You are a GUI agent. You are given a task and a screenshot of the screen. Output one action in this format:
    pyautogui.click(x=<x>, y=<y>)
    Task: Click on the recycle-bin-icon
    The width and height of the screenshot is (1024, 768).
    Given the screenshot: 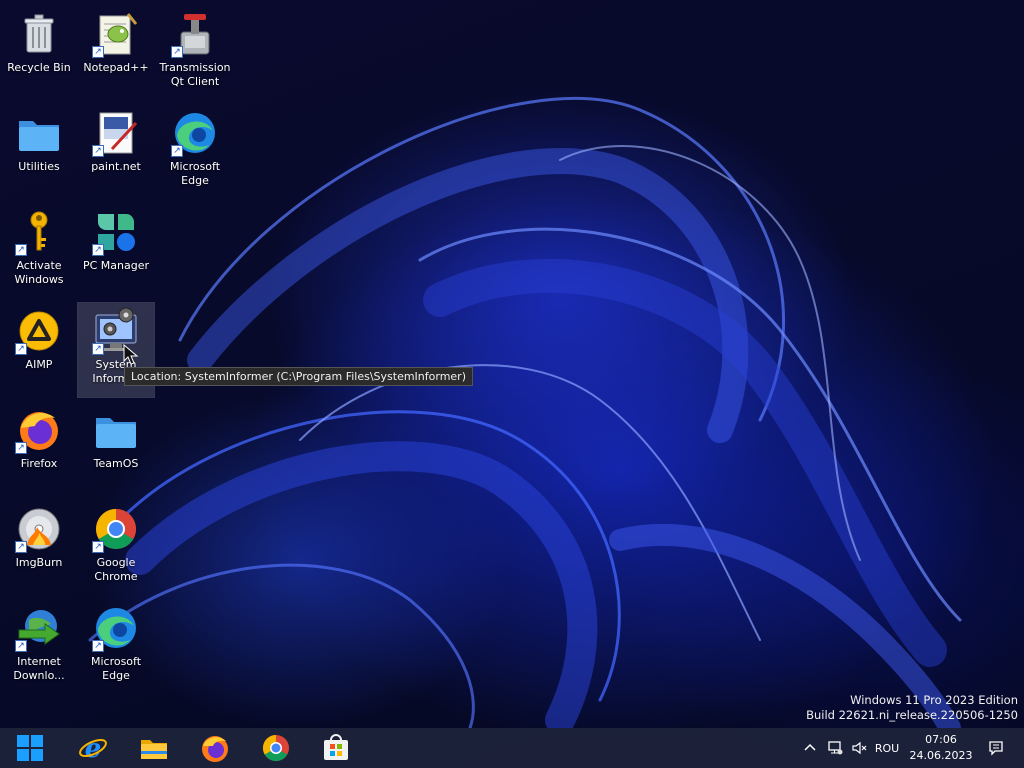 What is the action you would take?
    pyautogui.click(x=39, y=34)
    